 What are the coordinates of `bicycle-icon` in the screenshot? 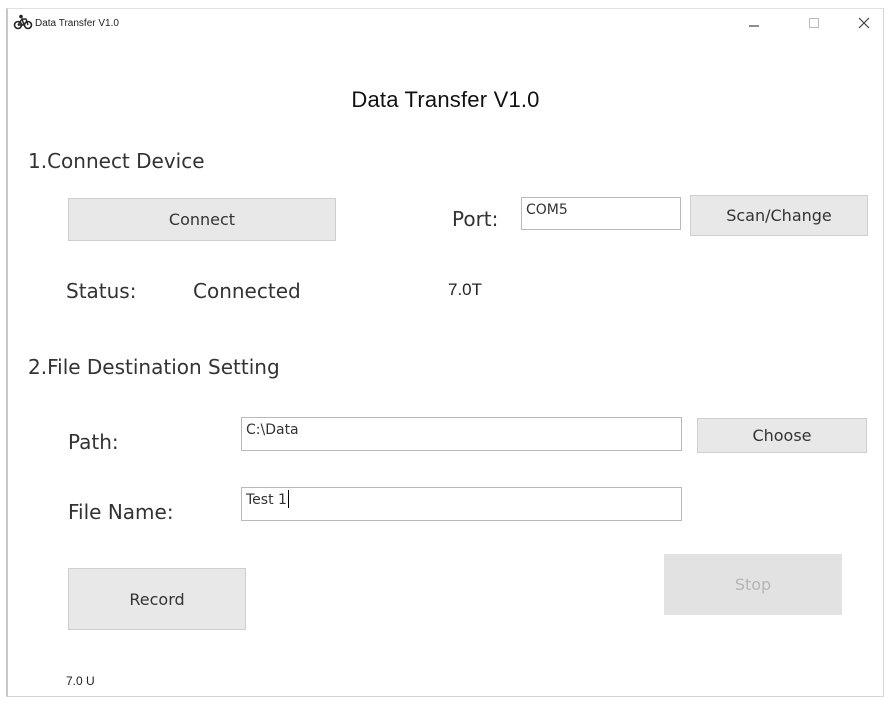 It's located at (23, 22).